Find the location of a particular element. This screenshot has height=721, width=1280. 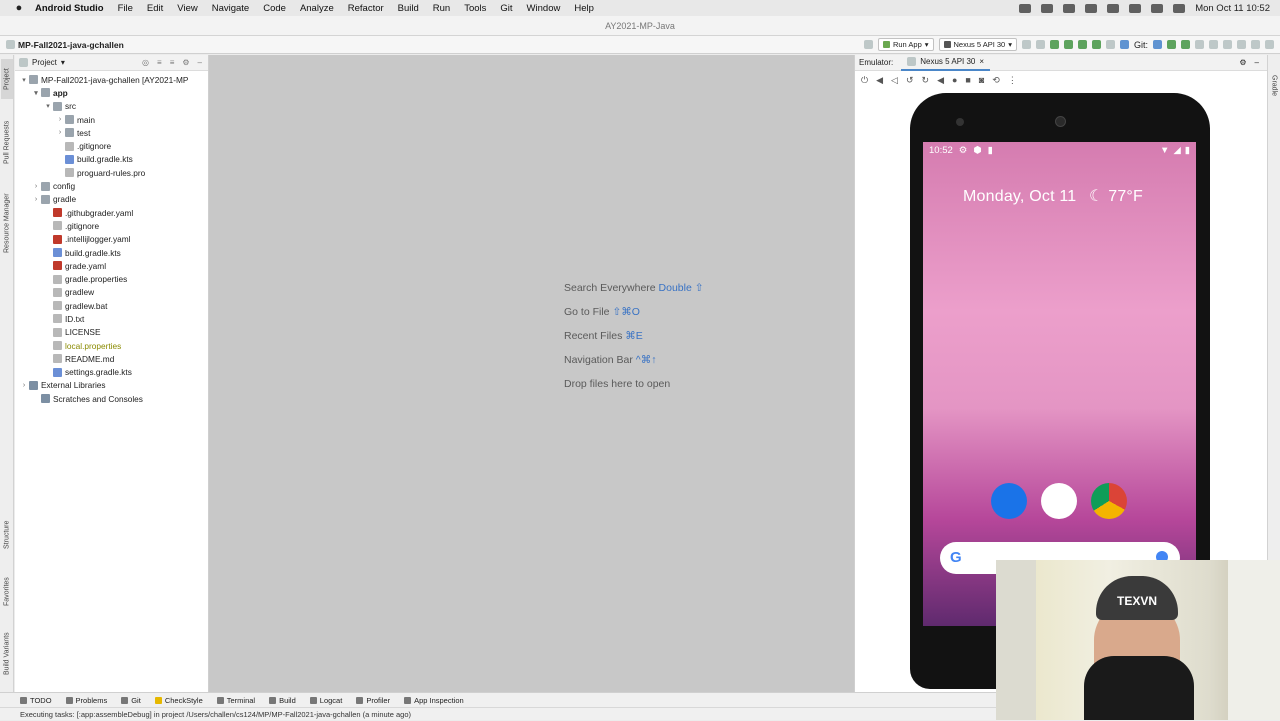

hammer-icon is located at coordinates (868, 44).